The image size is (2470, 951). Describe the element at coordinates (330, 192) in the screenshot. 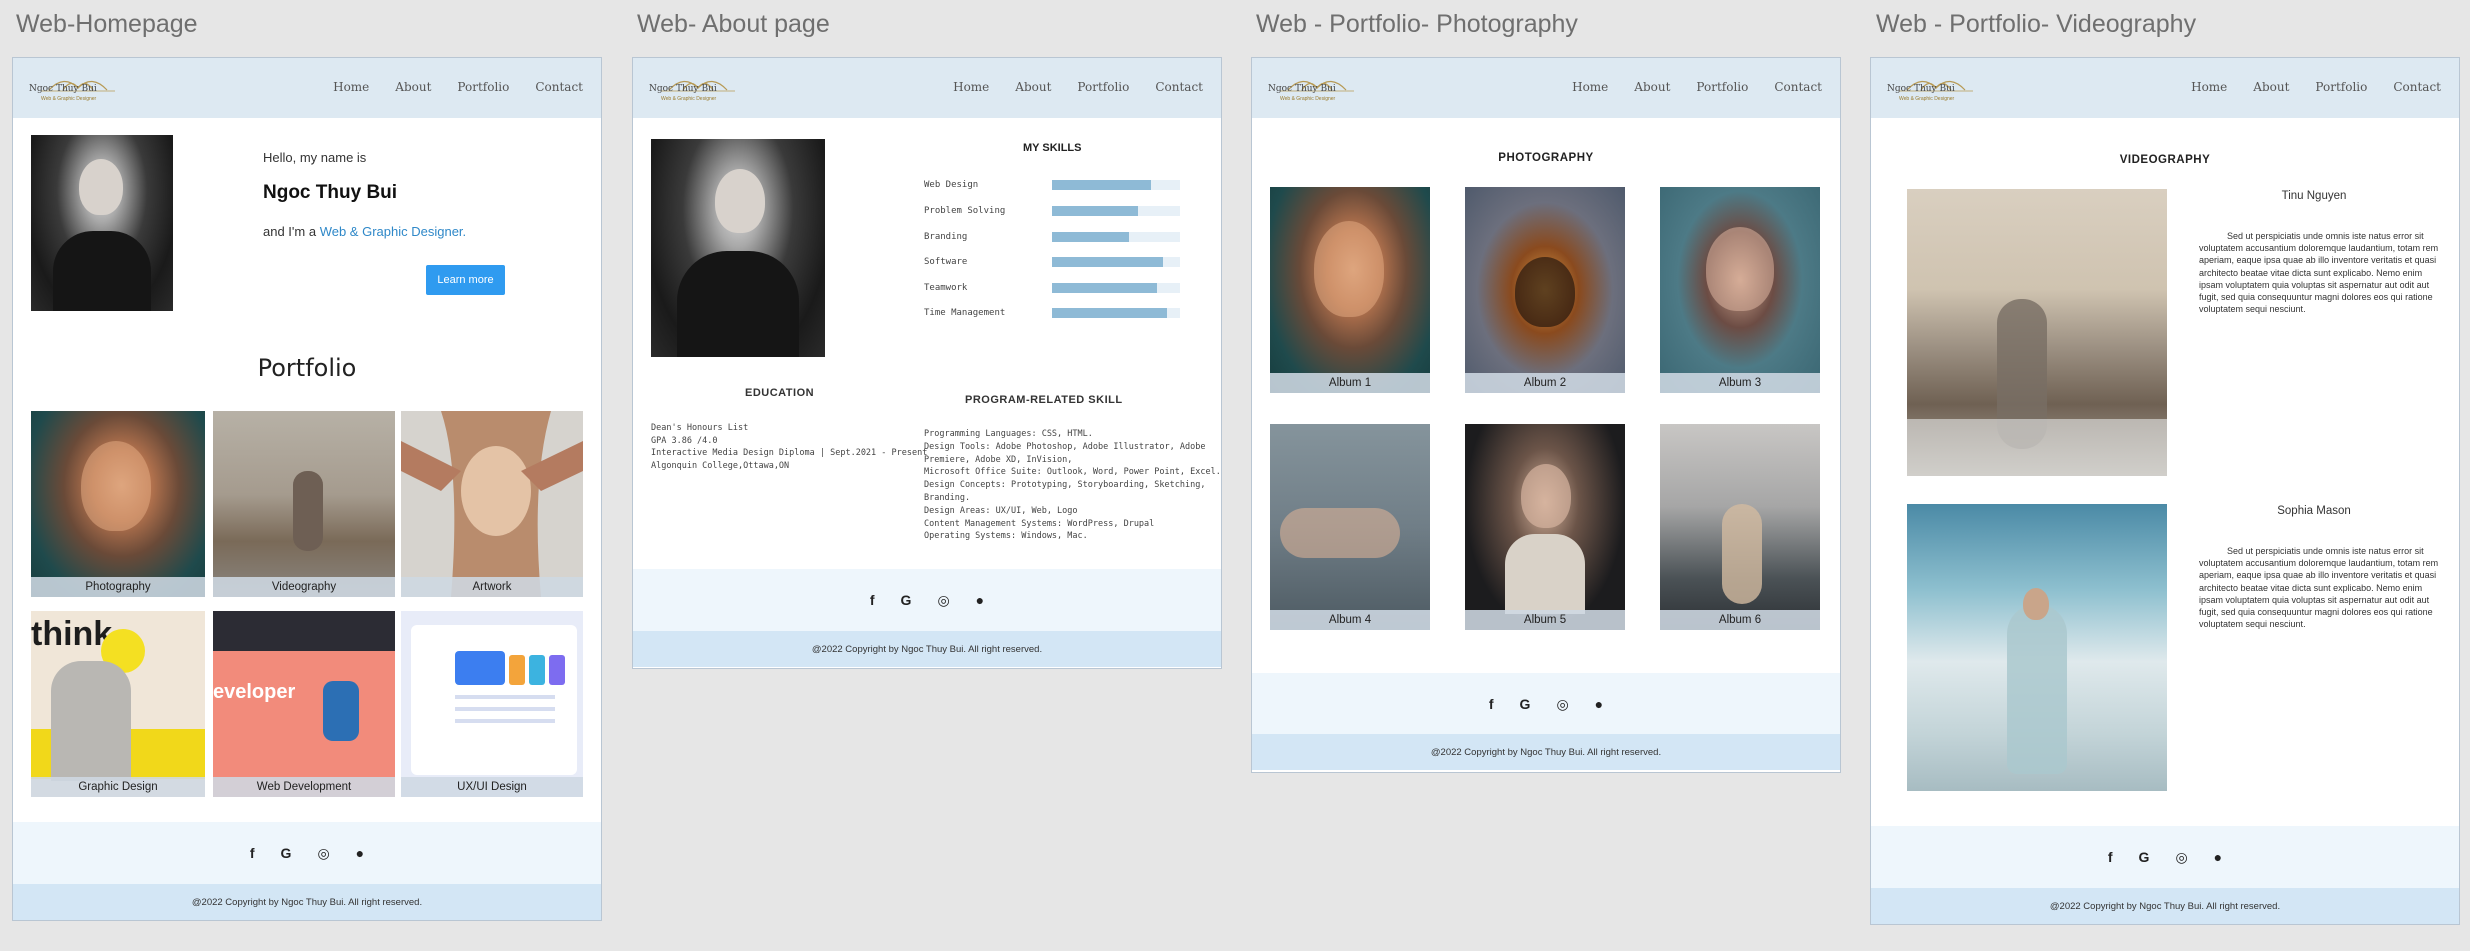

I see `hero-name: Ngoc Thuy Bui` at that location.